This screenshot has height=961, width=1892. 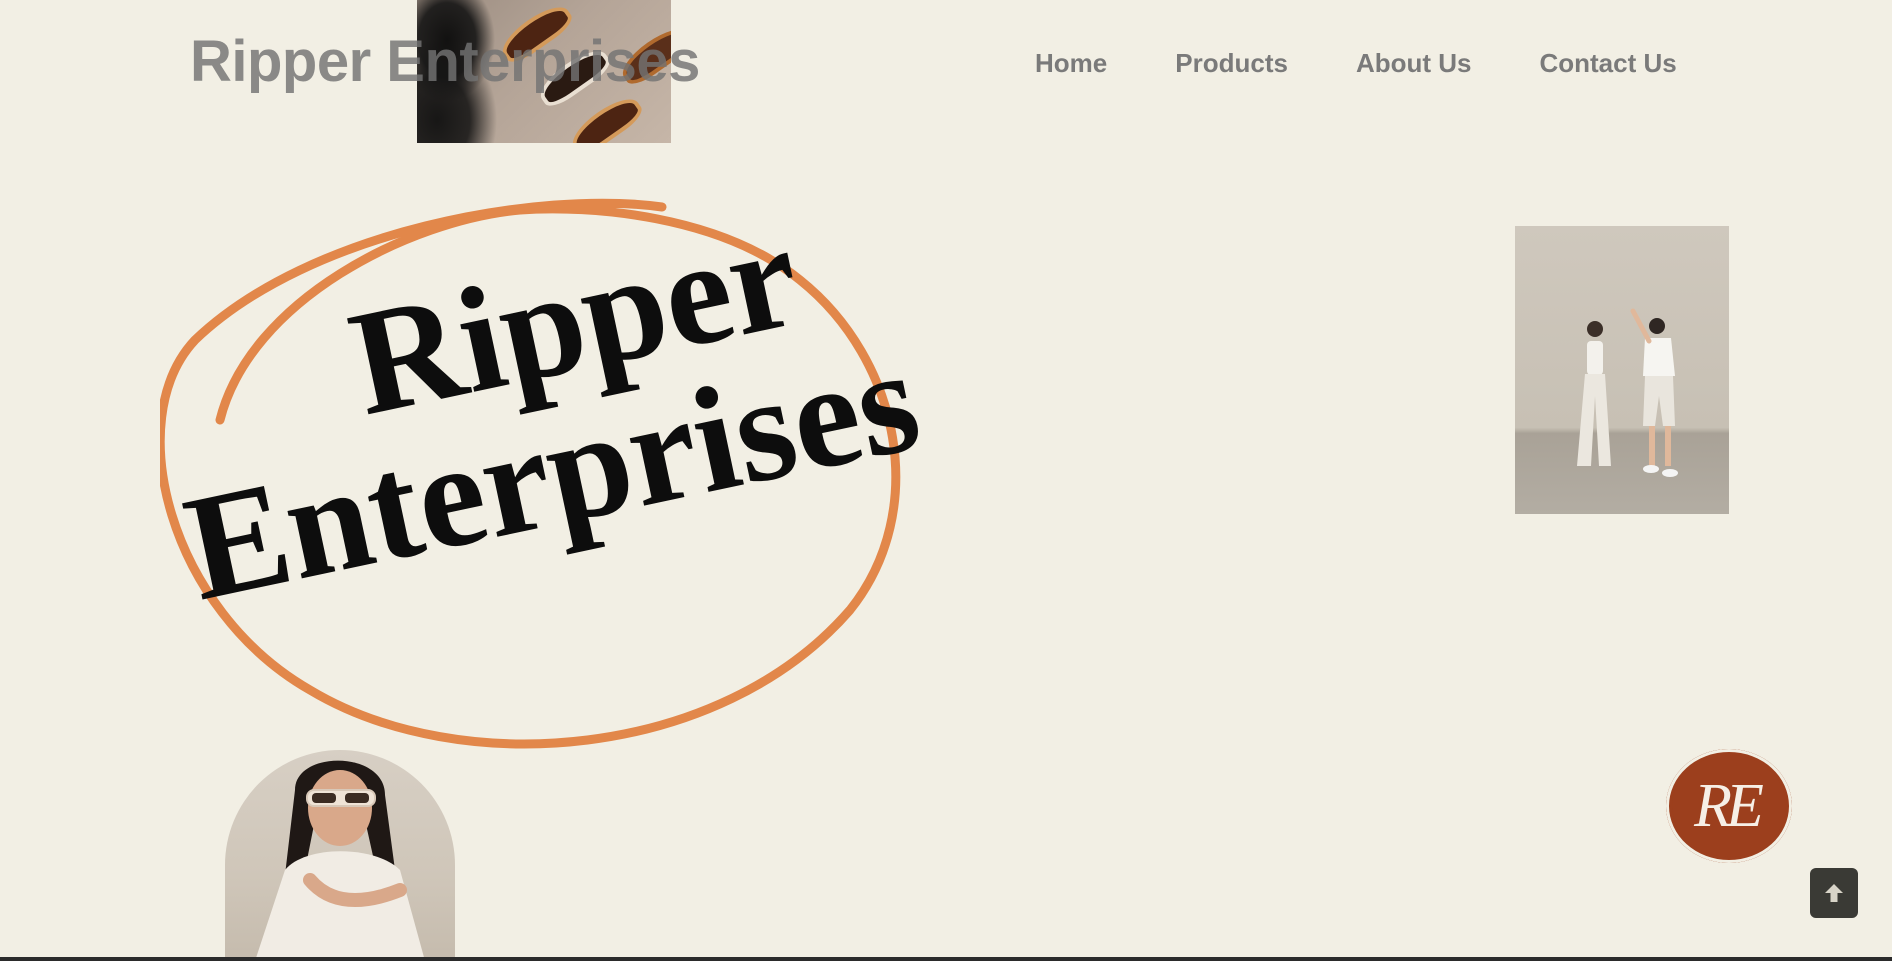 I want to click on couple-photo, so click(x=1622, y=370).